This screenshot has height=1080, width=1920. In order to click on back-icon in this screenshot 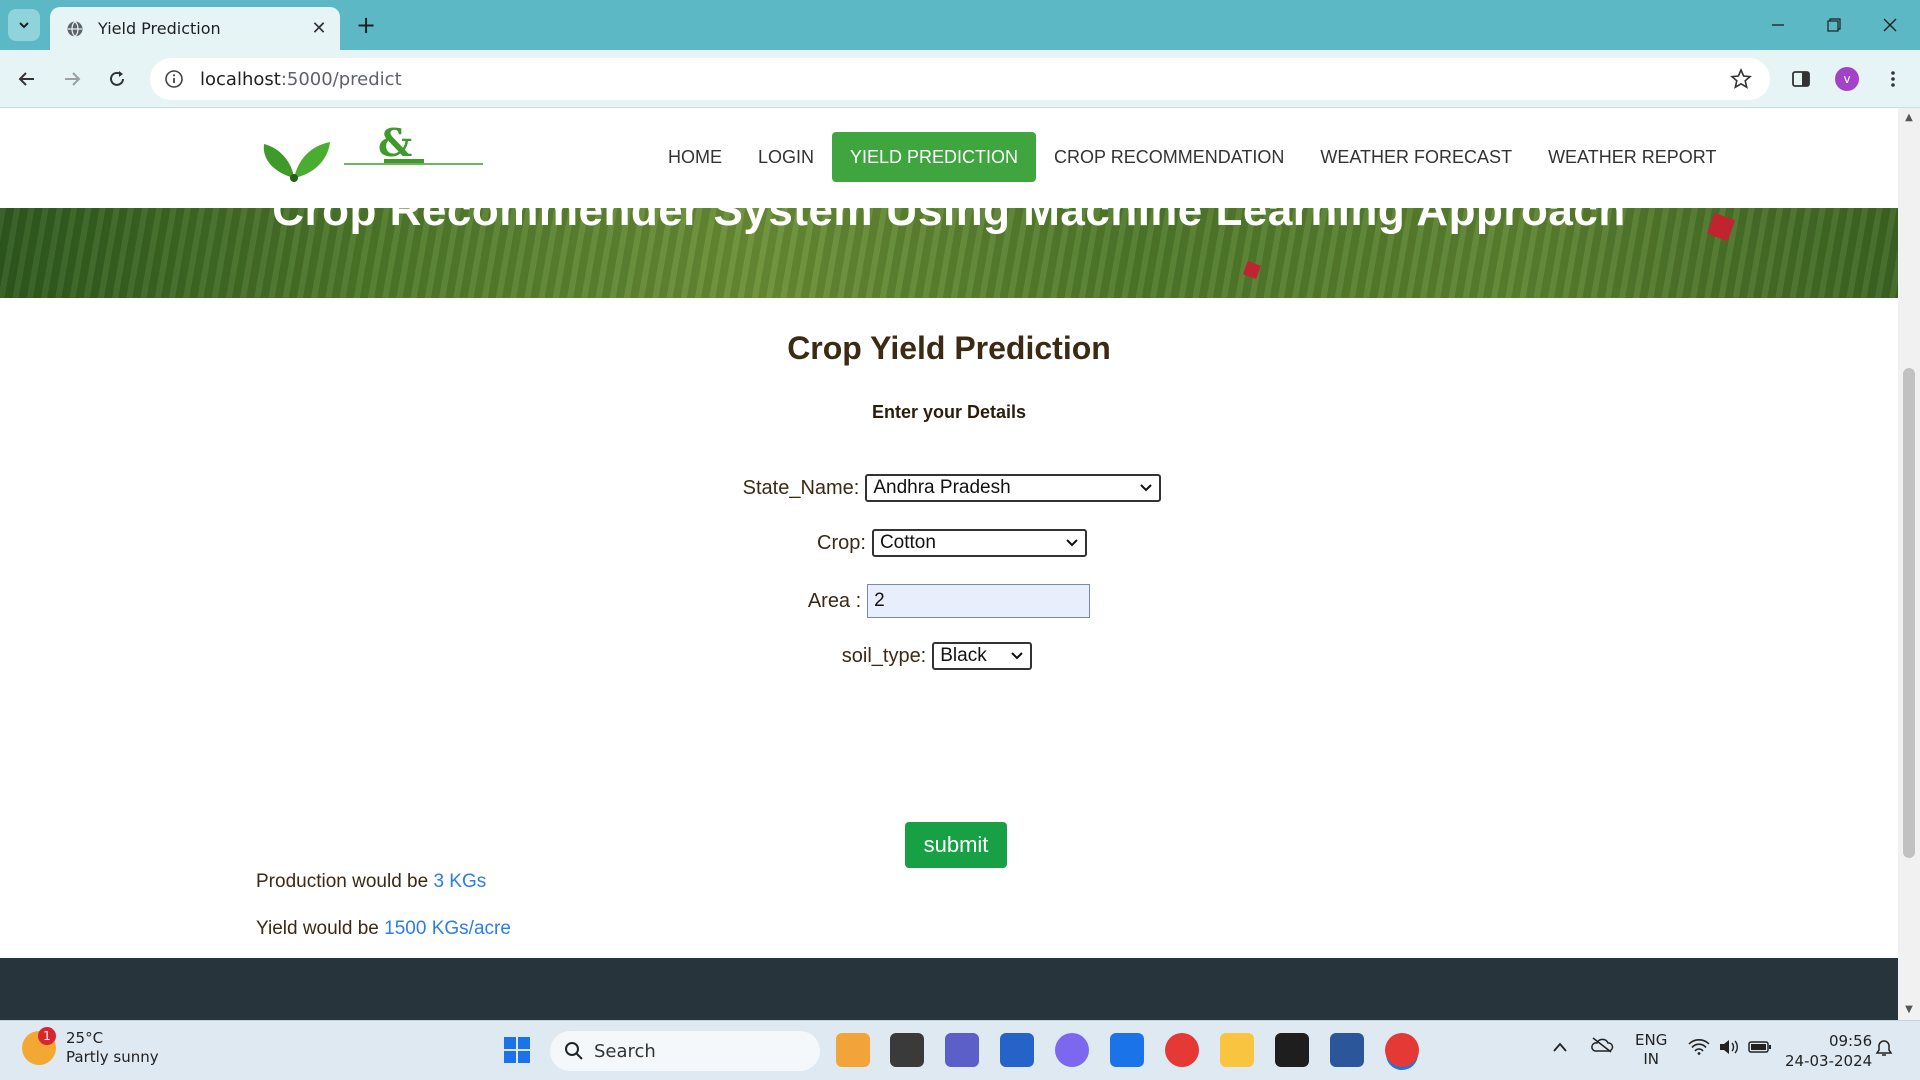, I will do `click(27, 79)`.